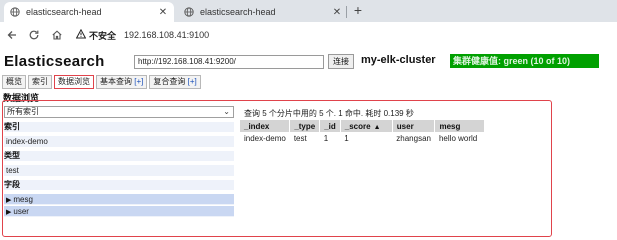 This screenshot has height=240, width=617. I want to click on column-header-user: user, so click(414, 126).